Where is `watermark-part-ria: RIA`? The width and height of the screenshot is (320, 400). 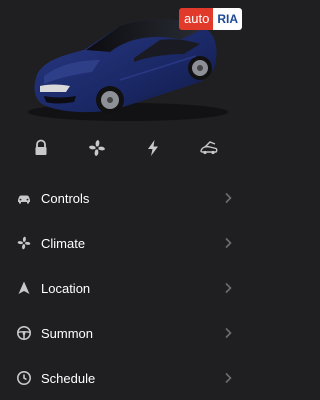 watermark-part-ria: RIA is located at coordinates (227, 19).